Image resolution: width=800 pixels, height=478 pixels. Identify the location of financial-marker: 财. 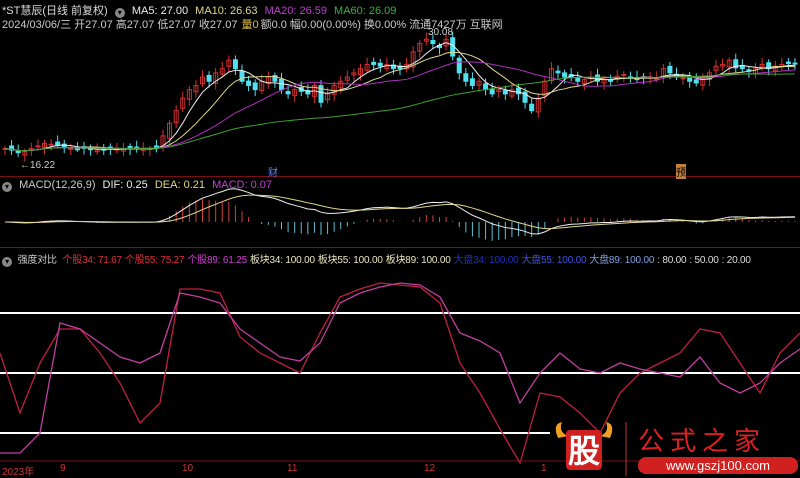
(273, 171).